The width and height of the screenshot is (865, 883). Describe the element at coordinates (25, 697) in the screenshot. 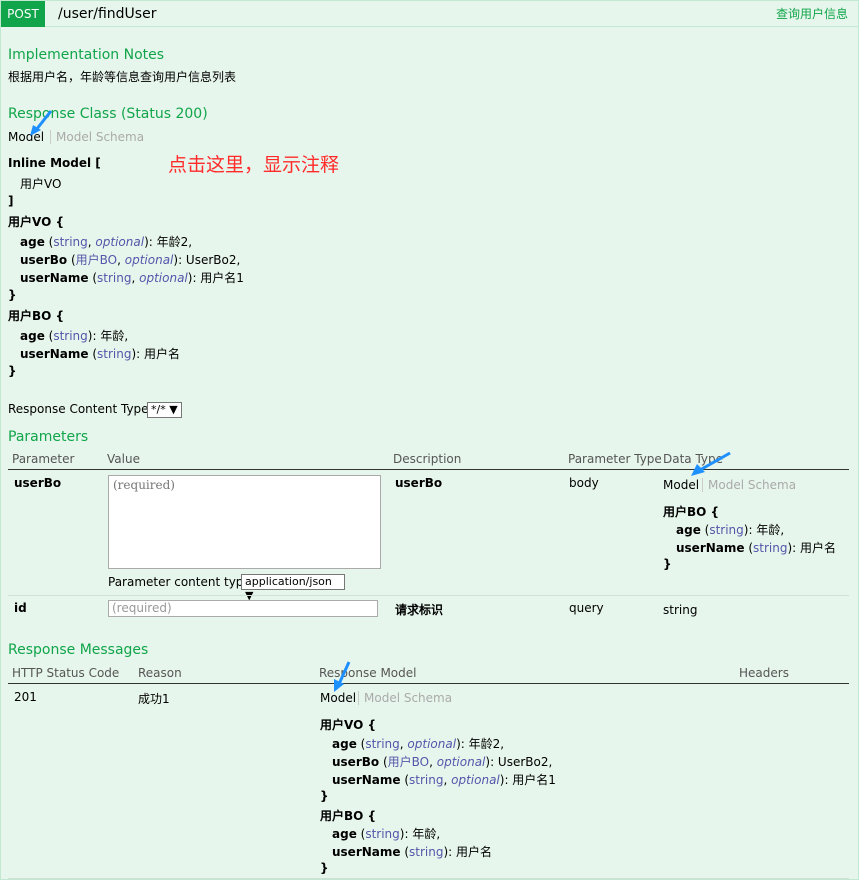

I see `resp-code: 201` at that location.